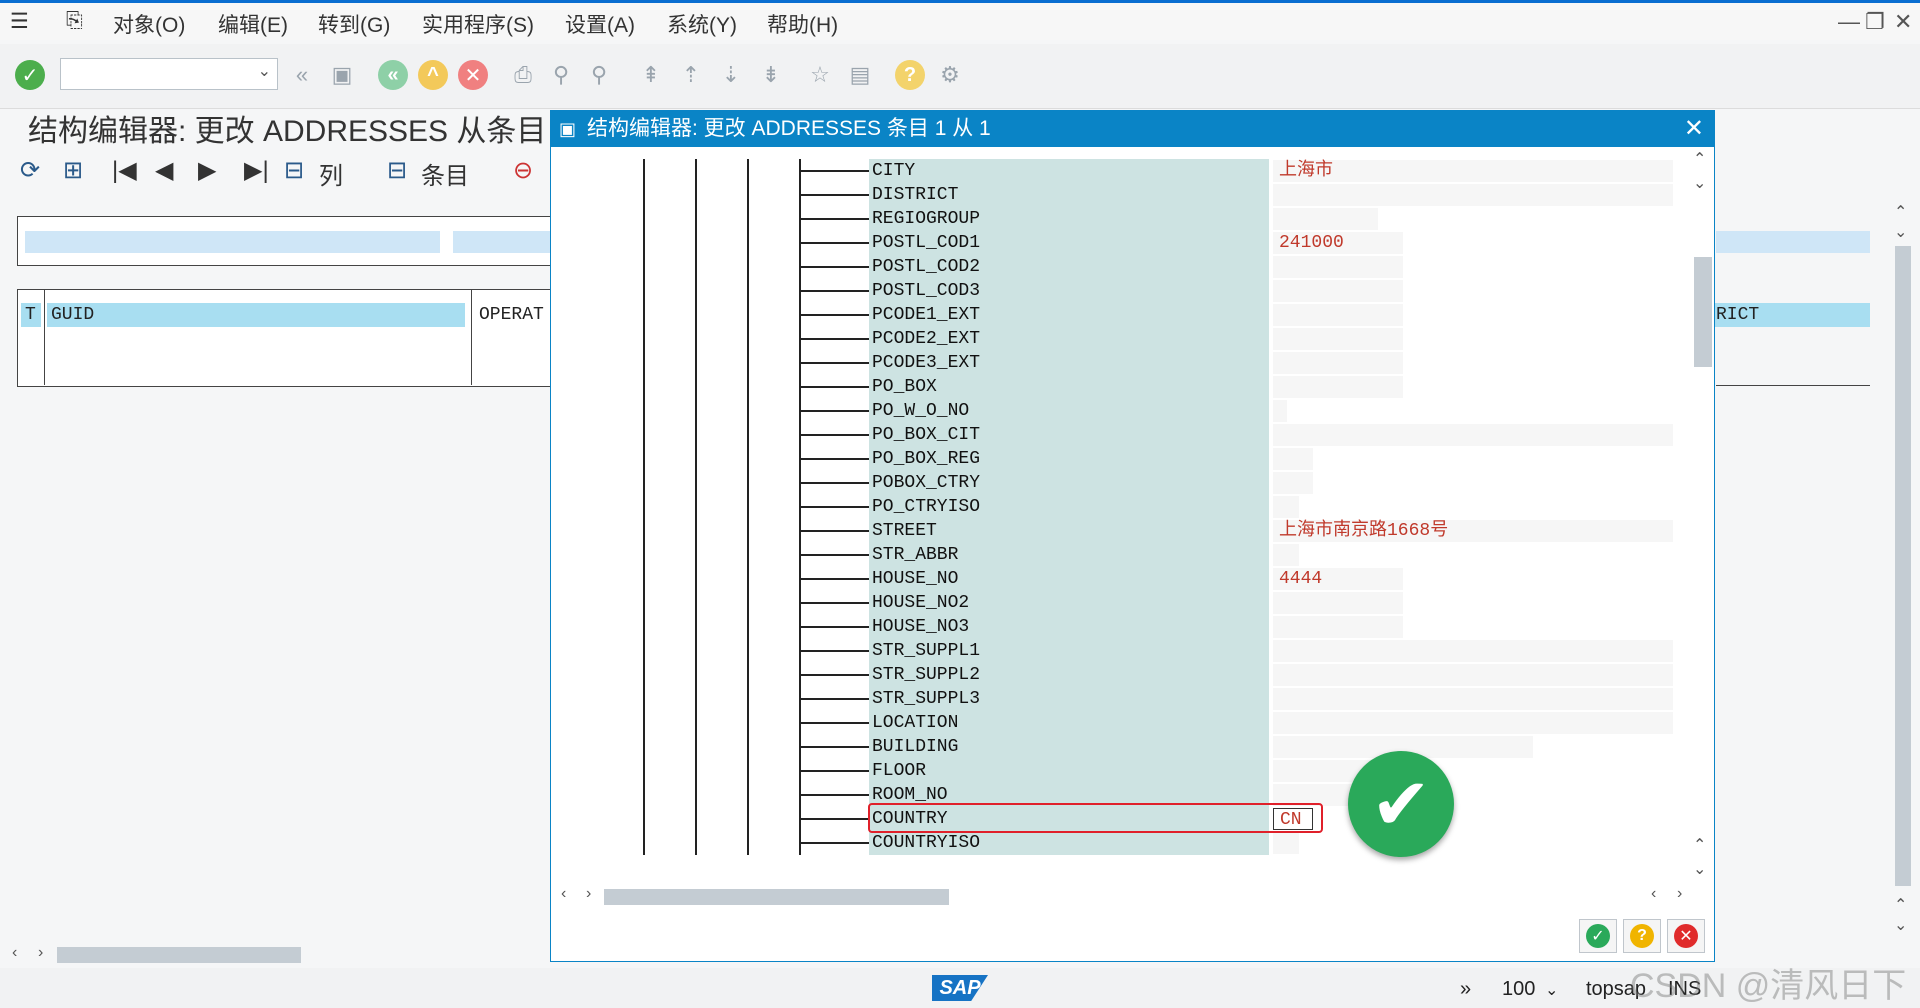 The width and height of the screenshot is (1920, 1008). What do you see at coordinates (253, 24) in the screenshot?
I see `menu-edit: 编辑(E)` at bounding box center [253, 24].